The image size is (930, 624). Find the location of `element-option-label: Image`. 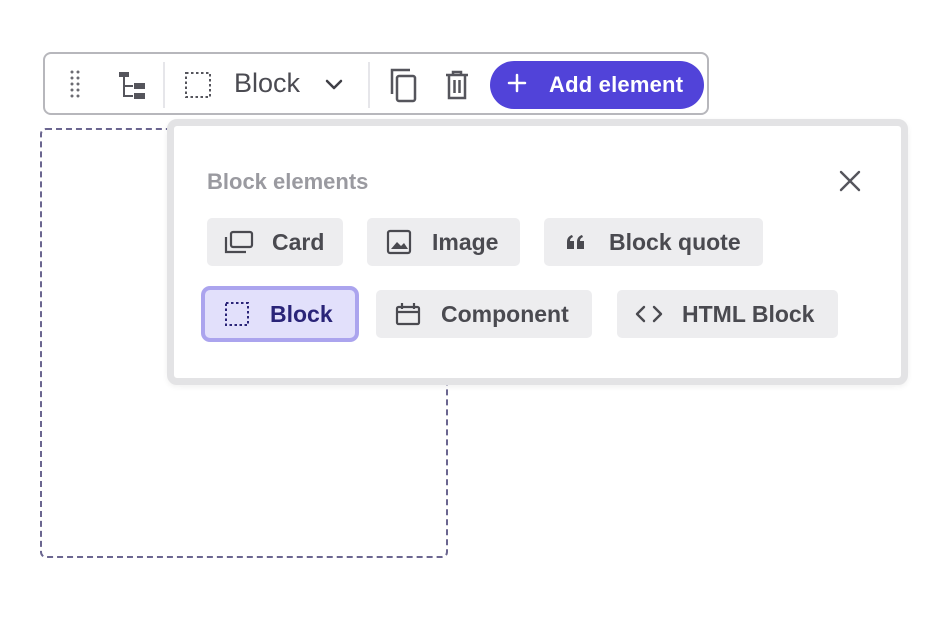

element-option-label: Image is located at coordinates (465, 241).